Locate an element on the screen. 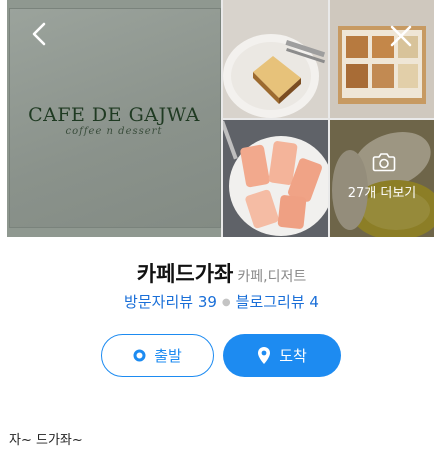 This screenshot has height=457, width=443. cake-photo is located at coordinates (275, 59).